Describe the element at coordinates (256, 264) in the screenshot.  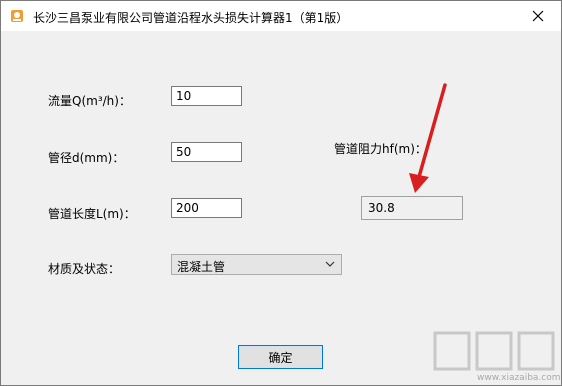
I see `material-select: 混凝土管` at that location.